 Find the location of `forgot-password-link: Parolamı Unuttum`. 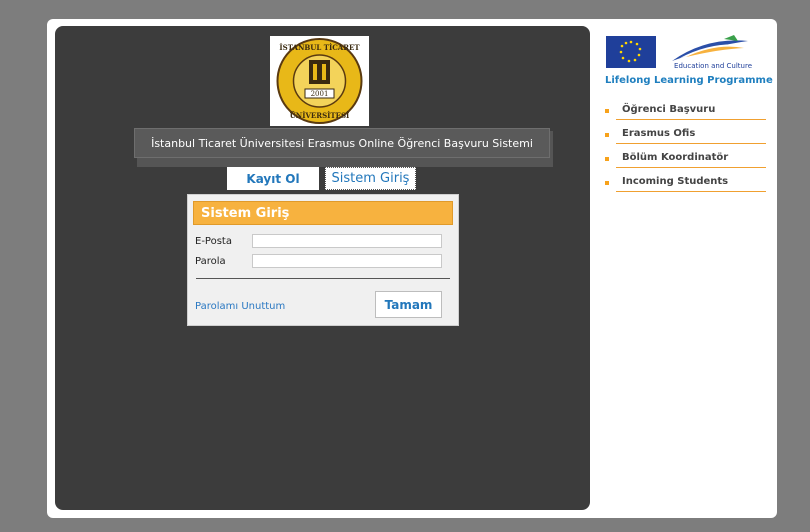

forgot-password-link: Parolamı Unuttum is located at coordinates (240, 306).